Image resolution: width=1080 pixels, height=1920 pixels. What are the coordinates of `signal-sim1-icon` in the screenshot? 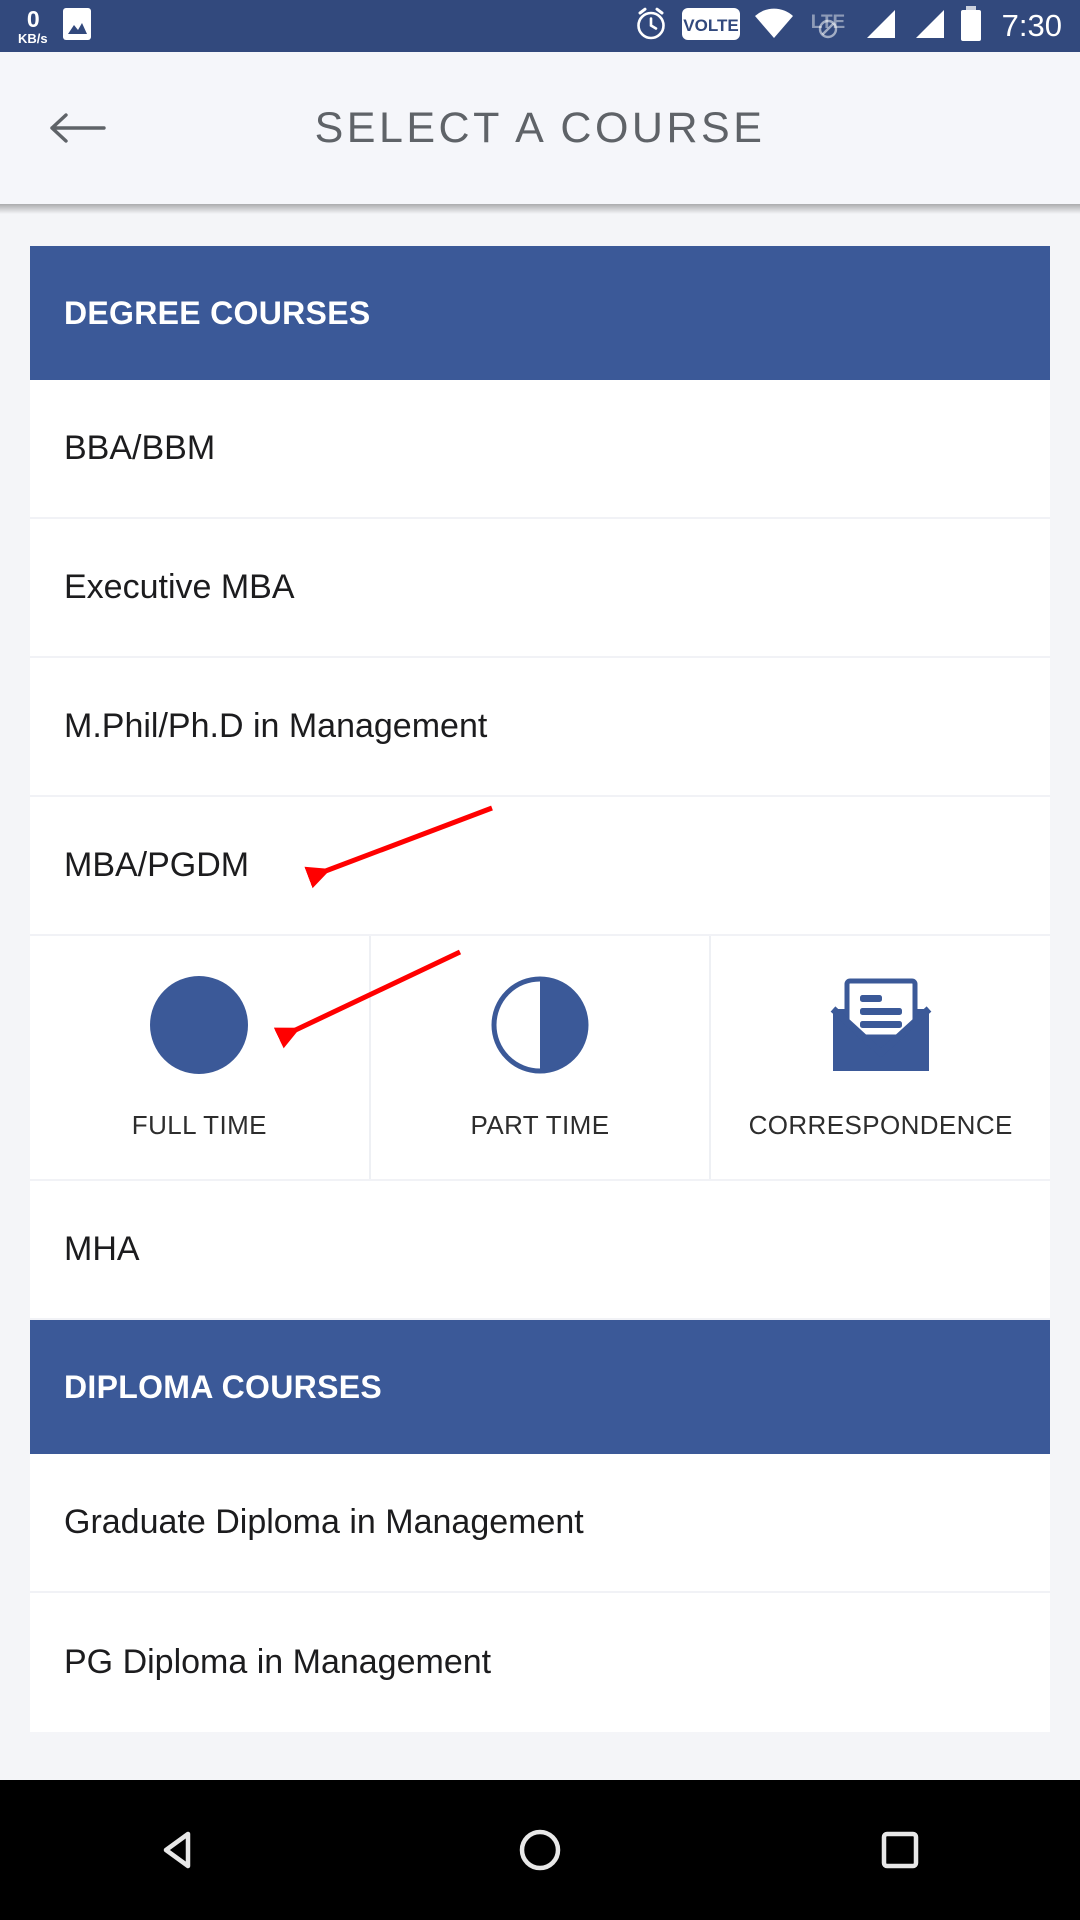 It's located at (879, 26).